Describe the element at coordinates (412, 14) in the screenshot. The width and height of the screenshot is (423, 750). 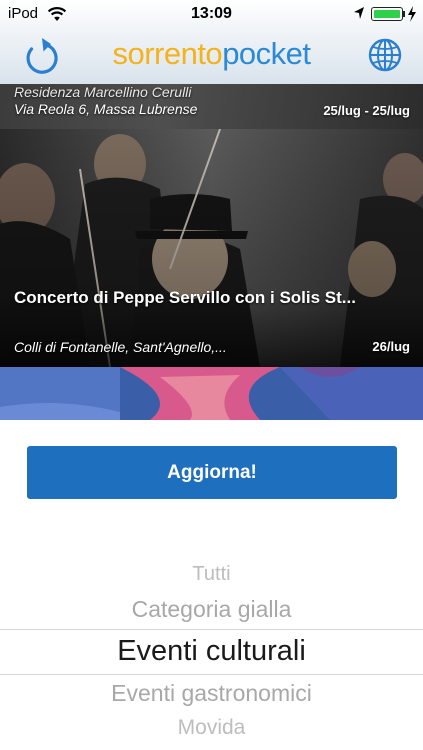
I see `charging-bolt-icon` at that location.